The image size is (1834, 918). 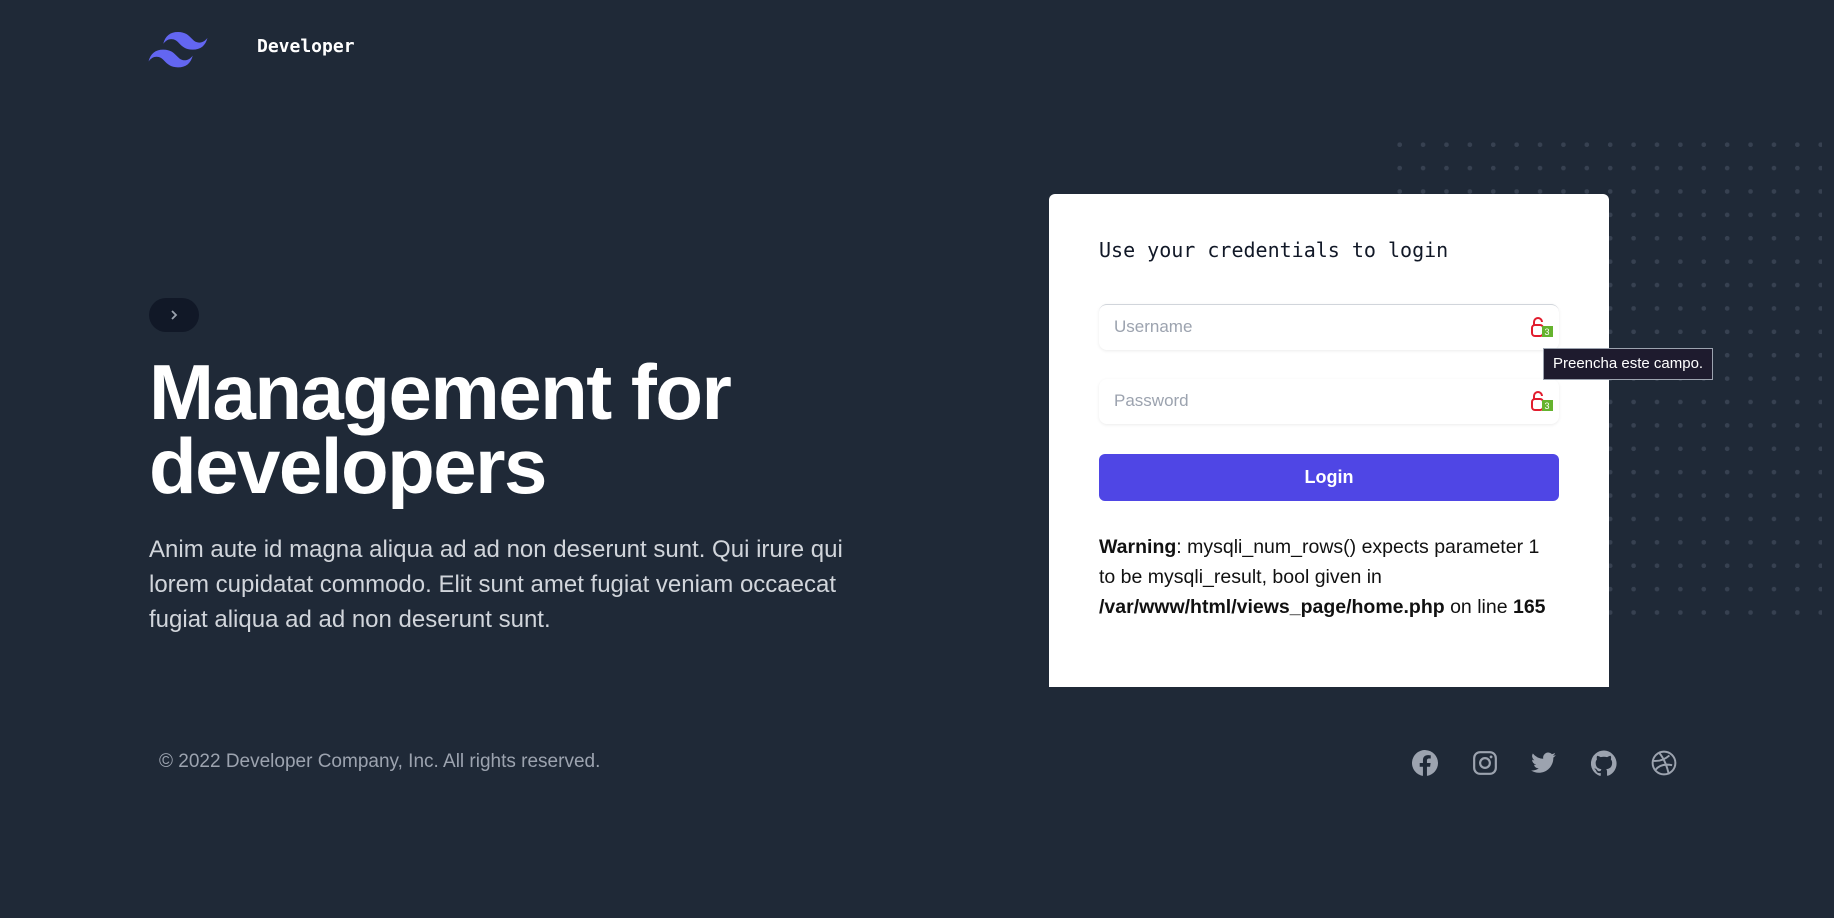 I want to click on username-field: 3, so click(x=1329, y=327).